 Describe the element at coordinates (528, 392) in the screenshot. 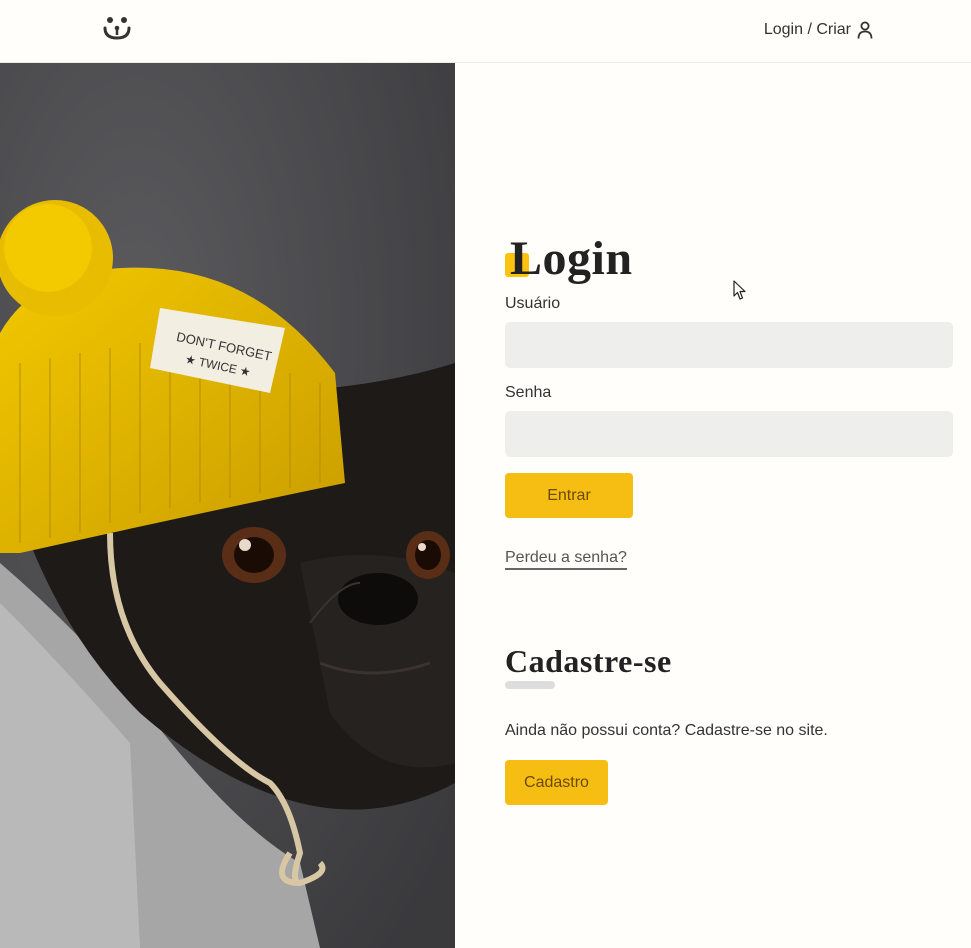

I see `password-label: Senha` at that location.